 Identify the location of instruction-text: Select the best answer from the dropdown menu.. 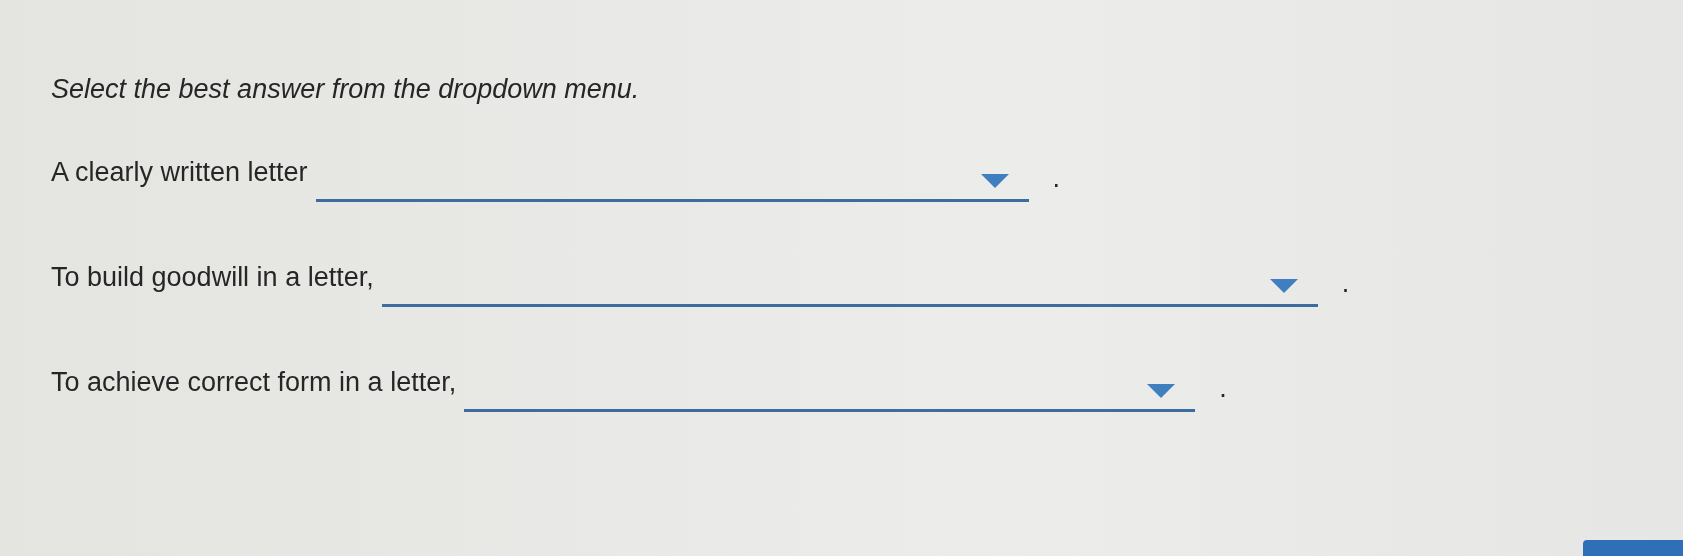
(346, 89).